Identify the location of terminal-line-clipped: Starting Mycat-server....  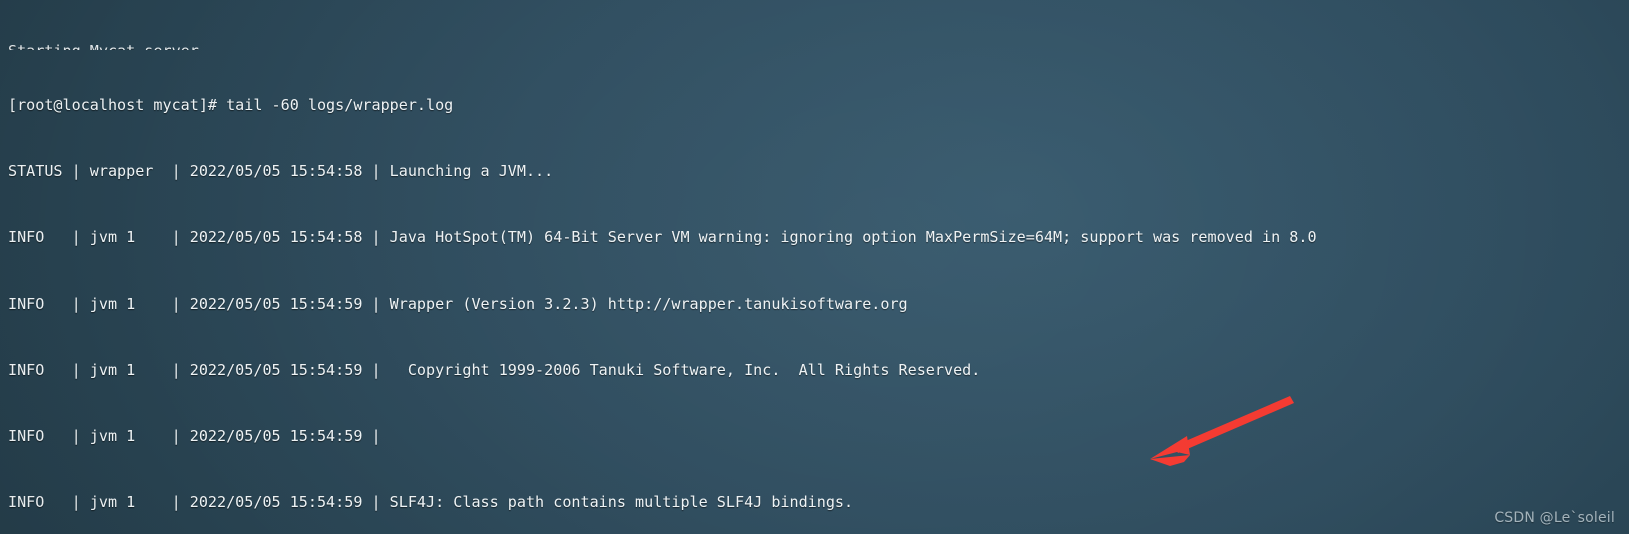
(814, 45).